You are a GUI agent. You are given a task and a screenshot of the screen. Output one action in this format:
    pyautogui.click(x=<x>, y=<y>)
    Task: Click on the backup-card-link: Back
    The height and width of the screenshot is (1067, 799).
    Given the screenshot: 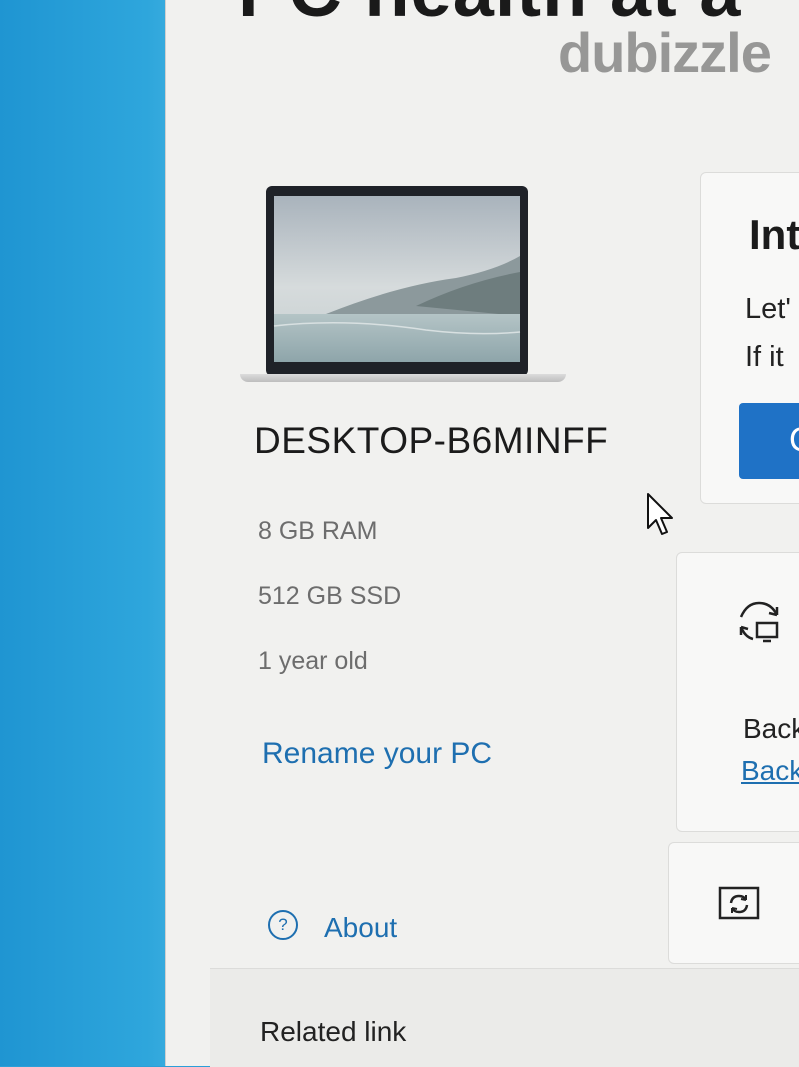 What is the action you would take?
    pyautogui.click(x=770, y=771)
    